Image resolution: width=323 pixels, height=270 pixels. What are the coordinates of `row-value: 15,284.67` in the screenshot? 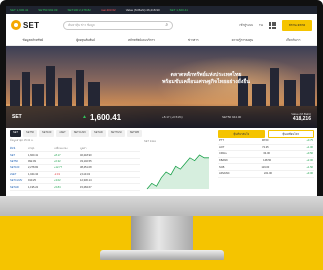 It's located at (86, 187).